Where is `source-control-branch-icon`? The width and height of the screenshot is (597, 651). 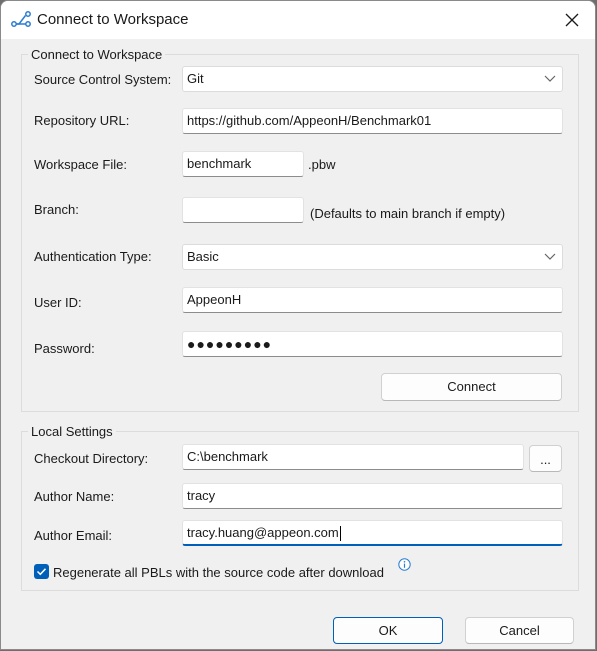 source-control-branch-icon is located at coordinates (21, 19).